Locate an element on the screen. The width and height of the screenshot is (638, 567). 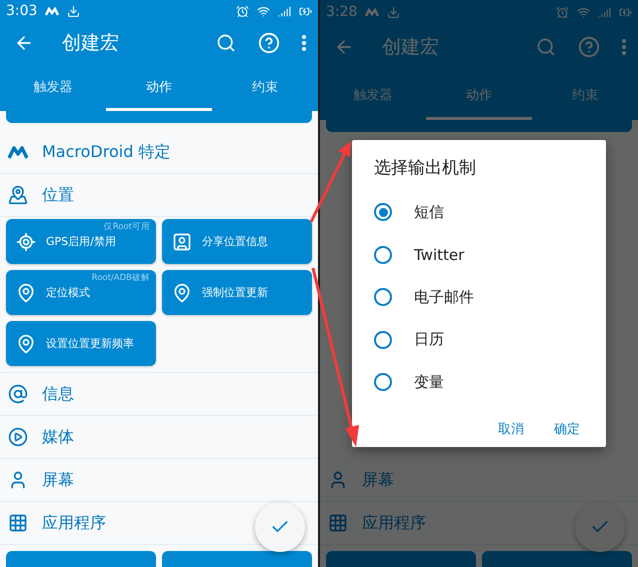
wifi-icon is located at coordinates (583, 12).